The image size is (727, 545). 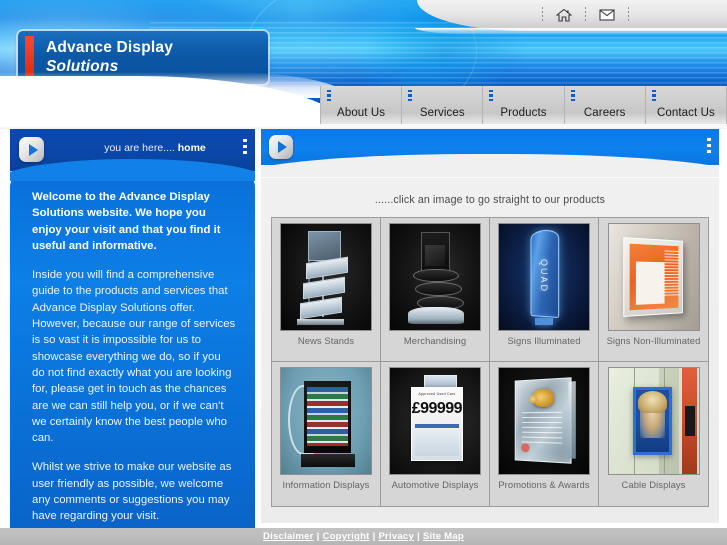 I want to click on product-cell-signs-illuminated: QUAD Signs Illuminated, so click(x=544, y=290).